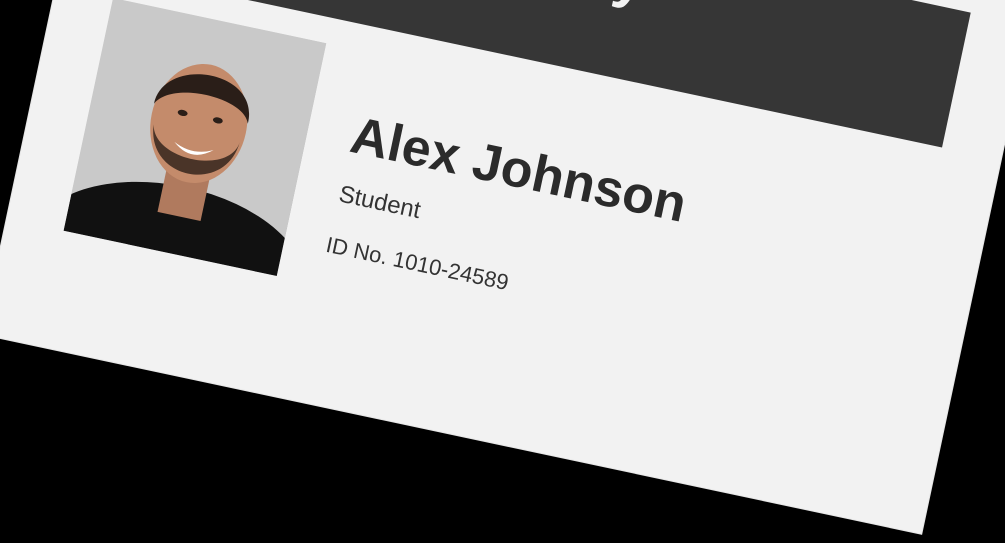 This screenshot has height=543, width=1005. I want to click on portrait-photo-icon, so click(195, 138).